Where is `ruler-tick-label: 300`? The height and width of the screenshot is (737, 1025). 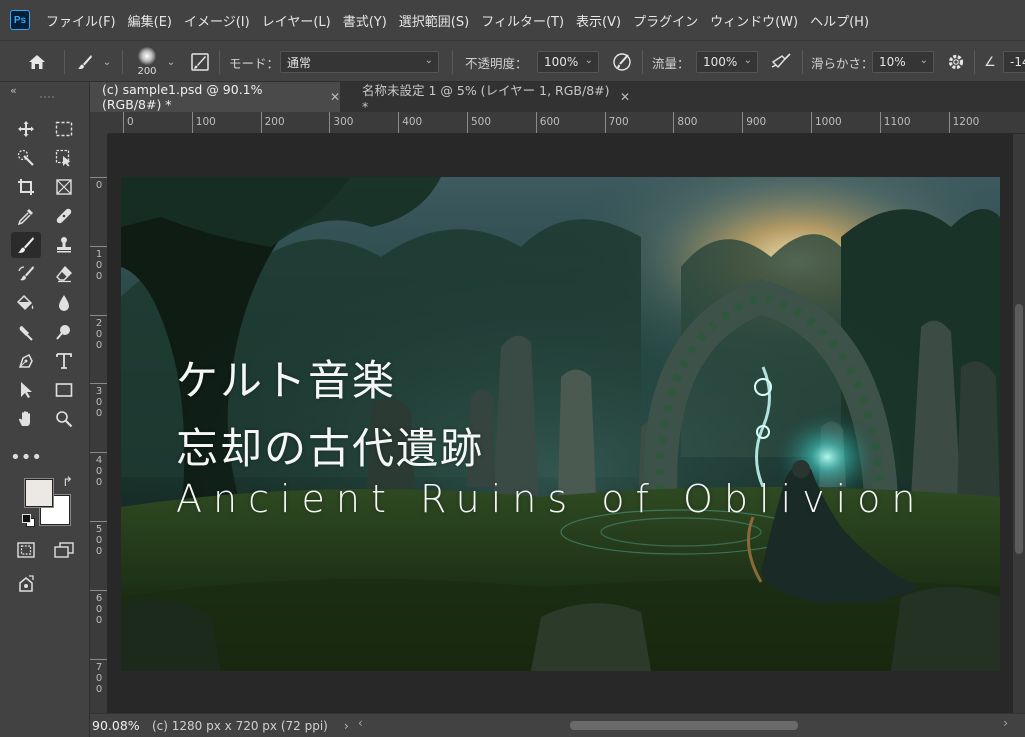
ruler-tick-label: 300 is located at coordinates (98, 401).